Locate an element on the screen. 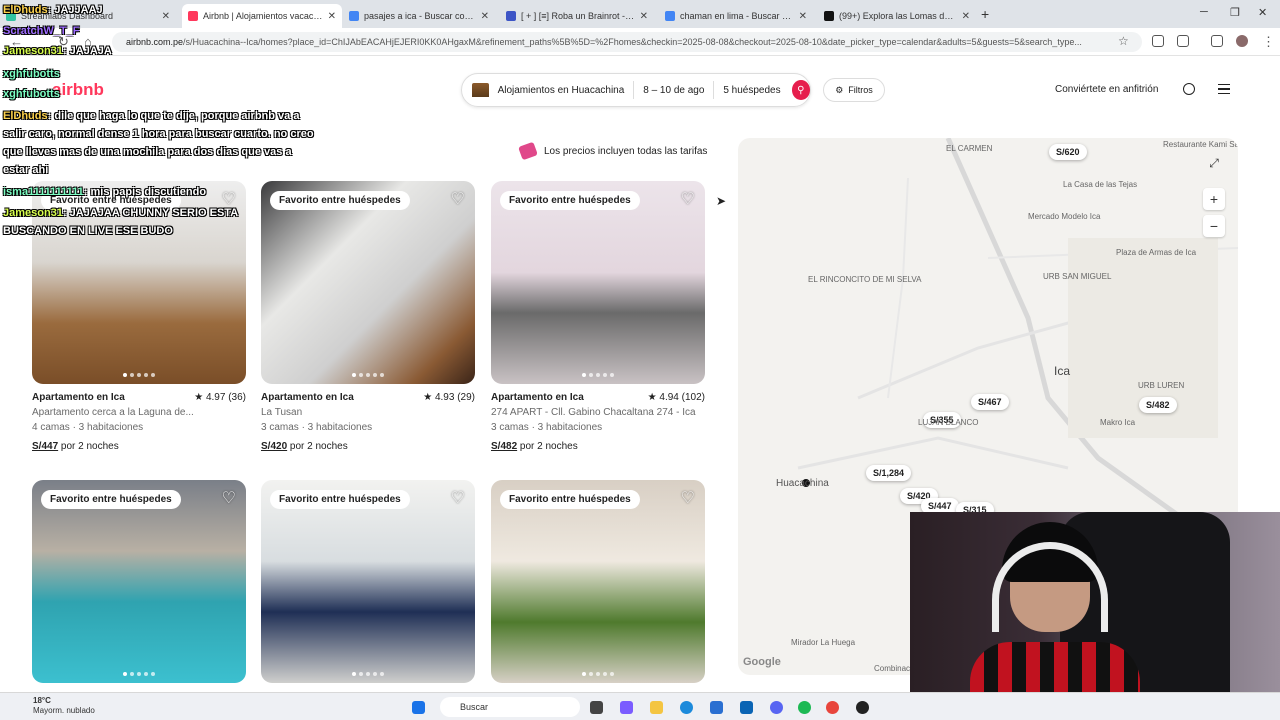 Image resolution: width=1280 pixels, height=720 pixels. map-price-pin: S/482 is located at coordinates (1158, 405).